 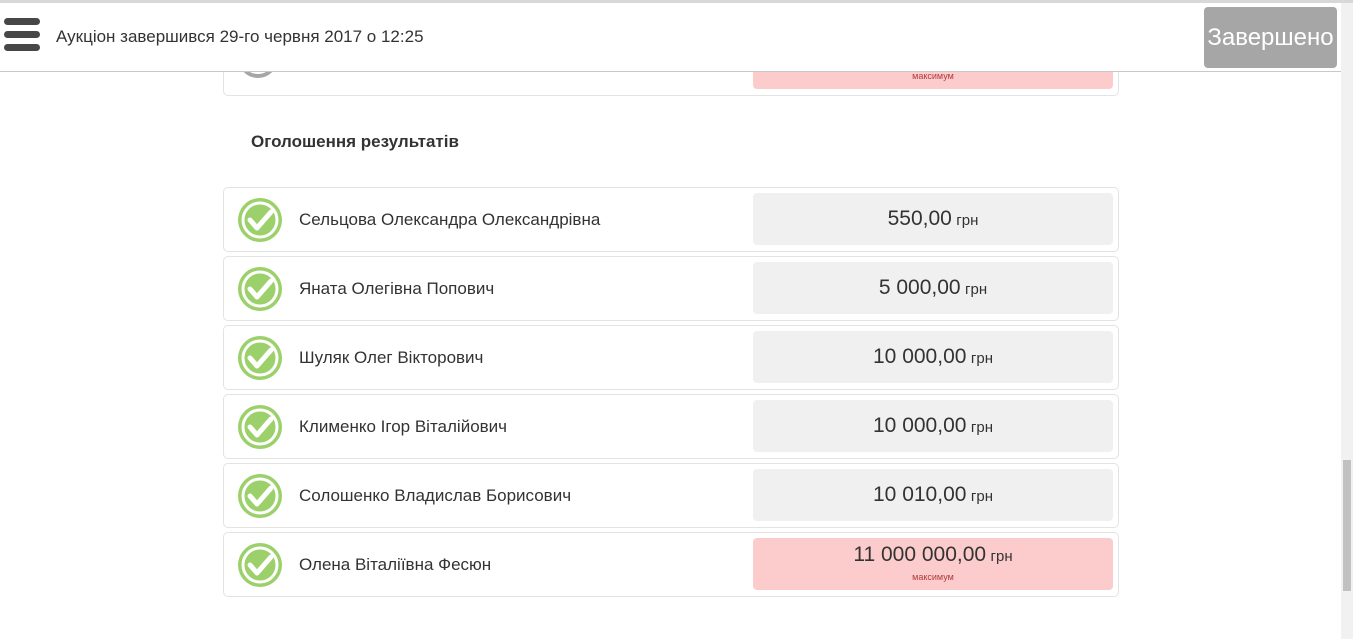 What do you see at coordinates (1347, 321) in the screenshot?
I see `page-scrollbar` at bounding box center [1347, 321].